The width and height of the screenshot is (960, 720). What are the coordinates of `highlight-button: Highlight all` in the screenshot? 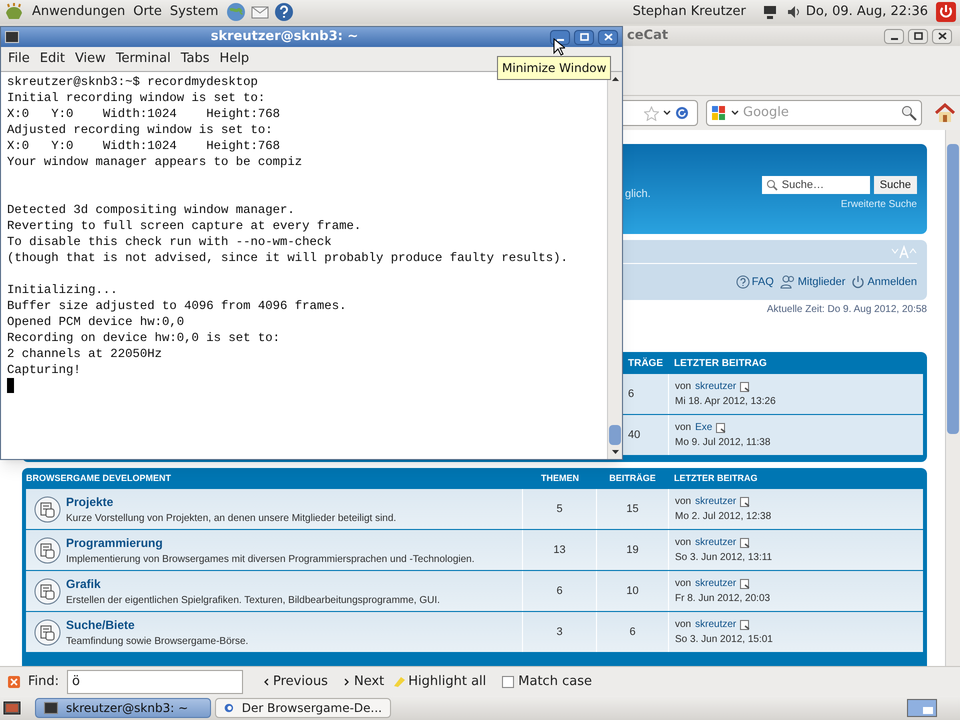 It's located at (439, 682).